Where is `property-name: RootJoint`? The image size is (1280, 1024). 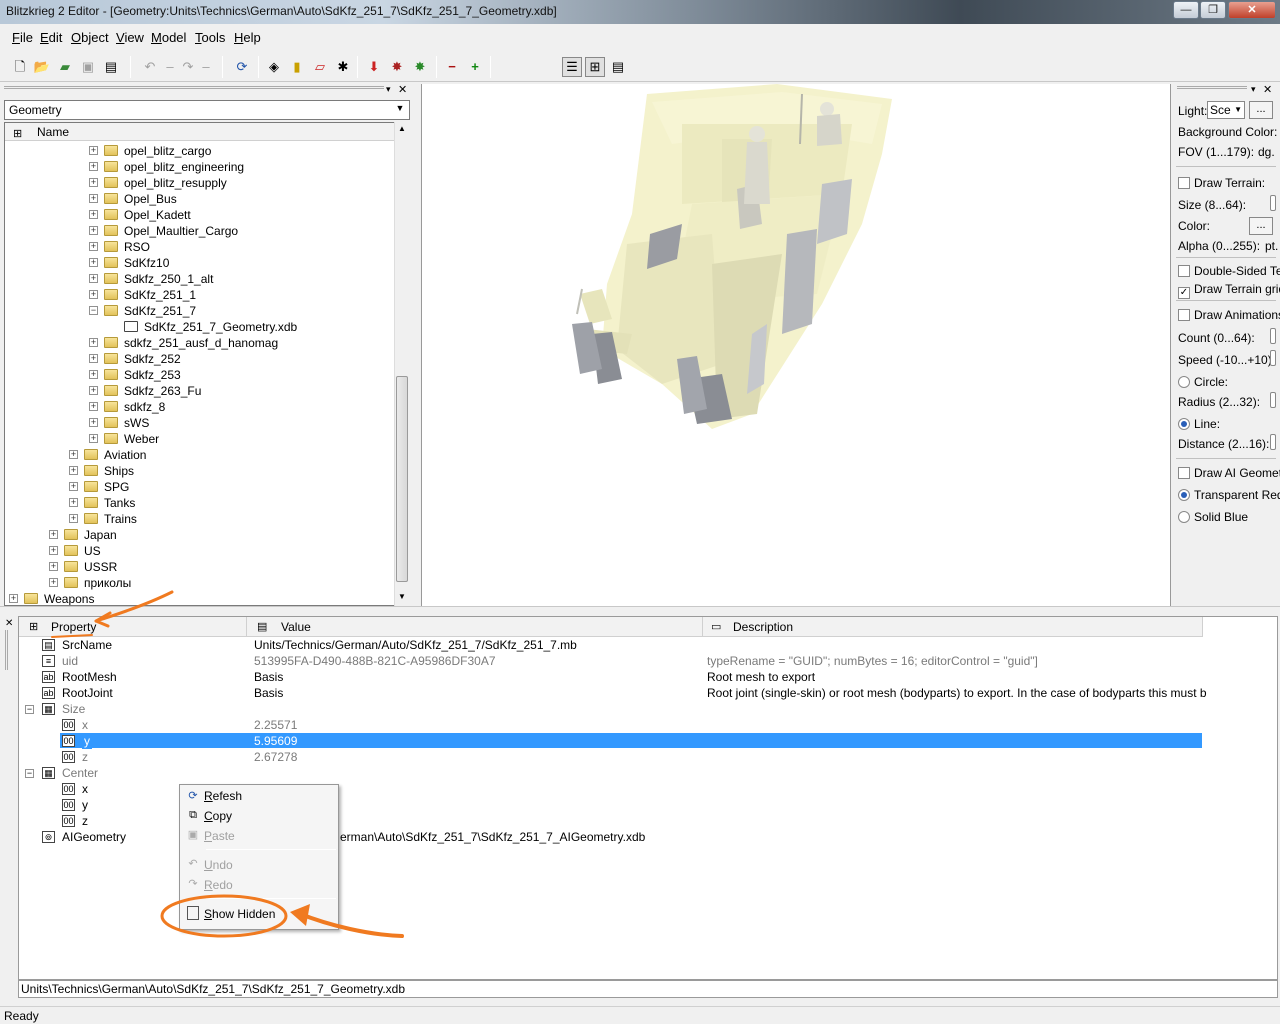 property-name: RootJoint is located at coordinates (87, 693).